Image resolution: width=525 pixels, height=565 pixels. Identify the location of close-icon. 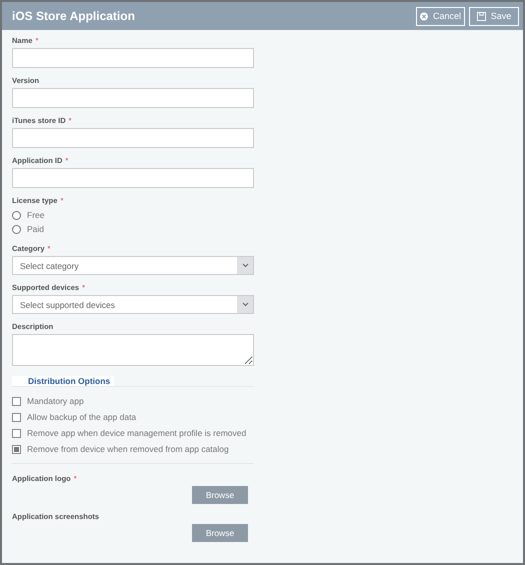
(424, 16).